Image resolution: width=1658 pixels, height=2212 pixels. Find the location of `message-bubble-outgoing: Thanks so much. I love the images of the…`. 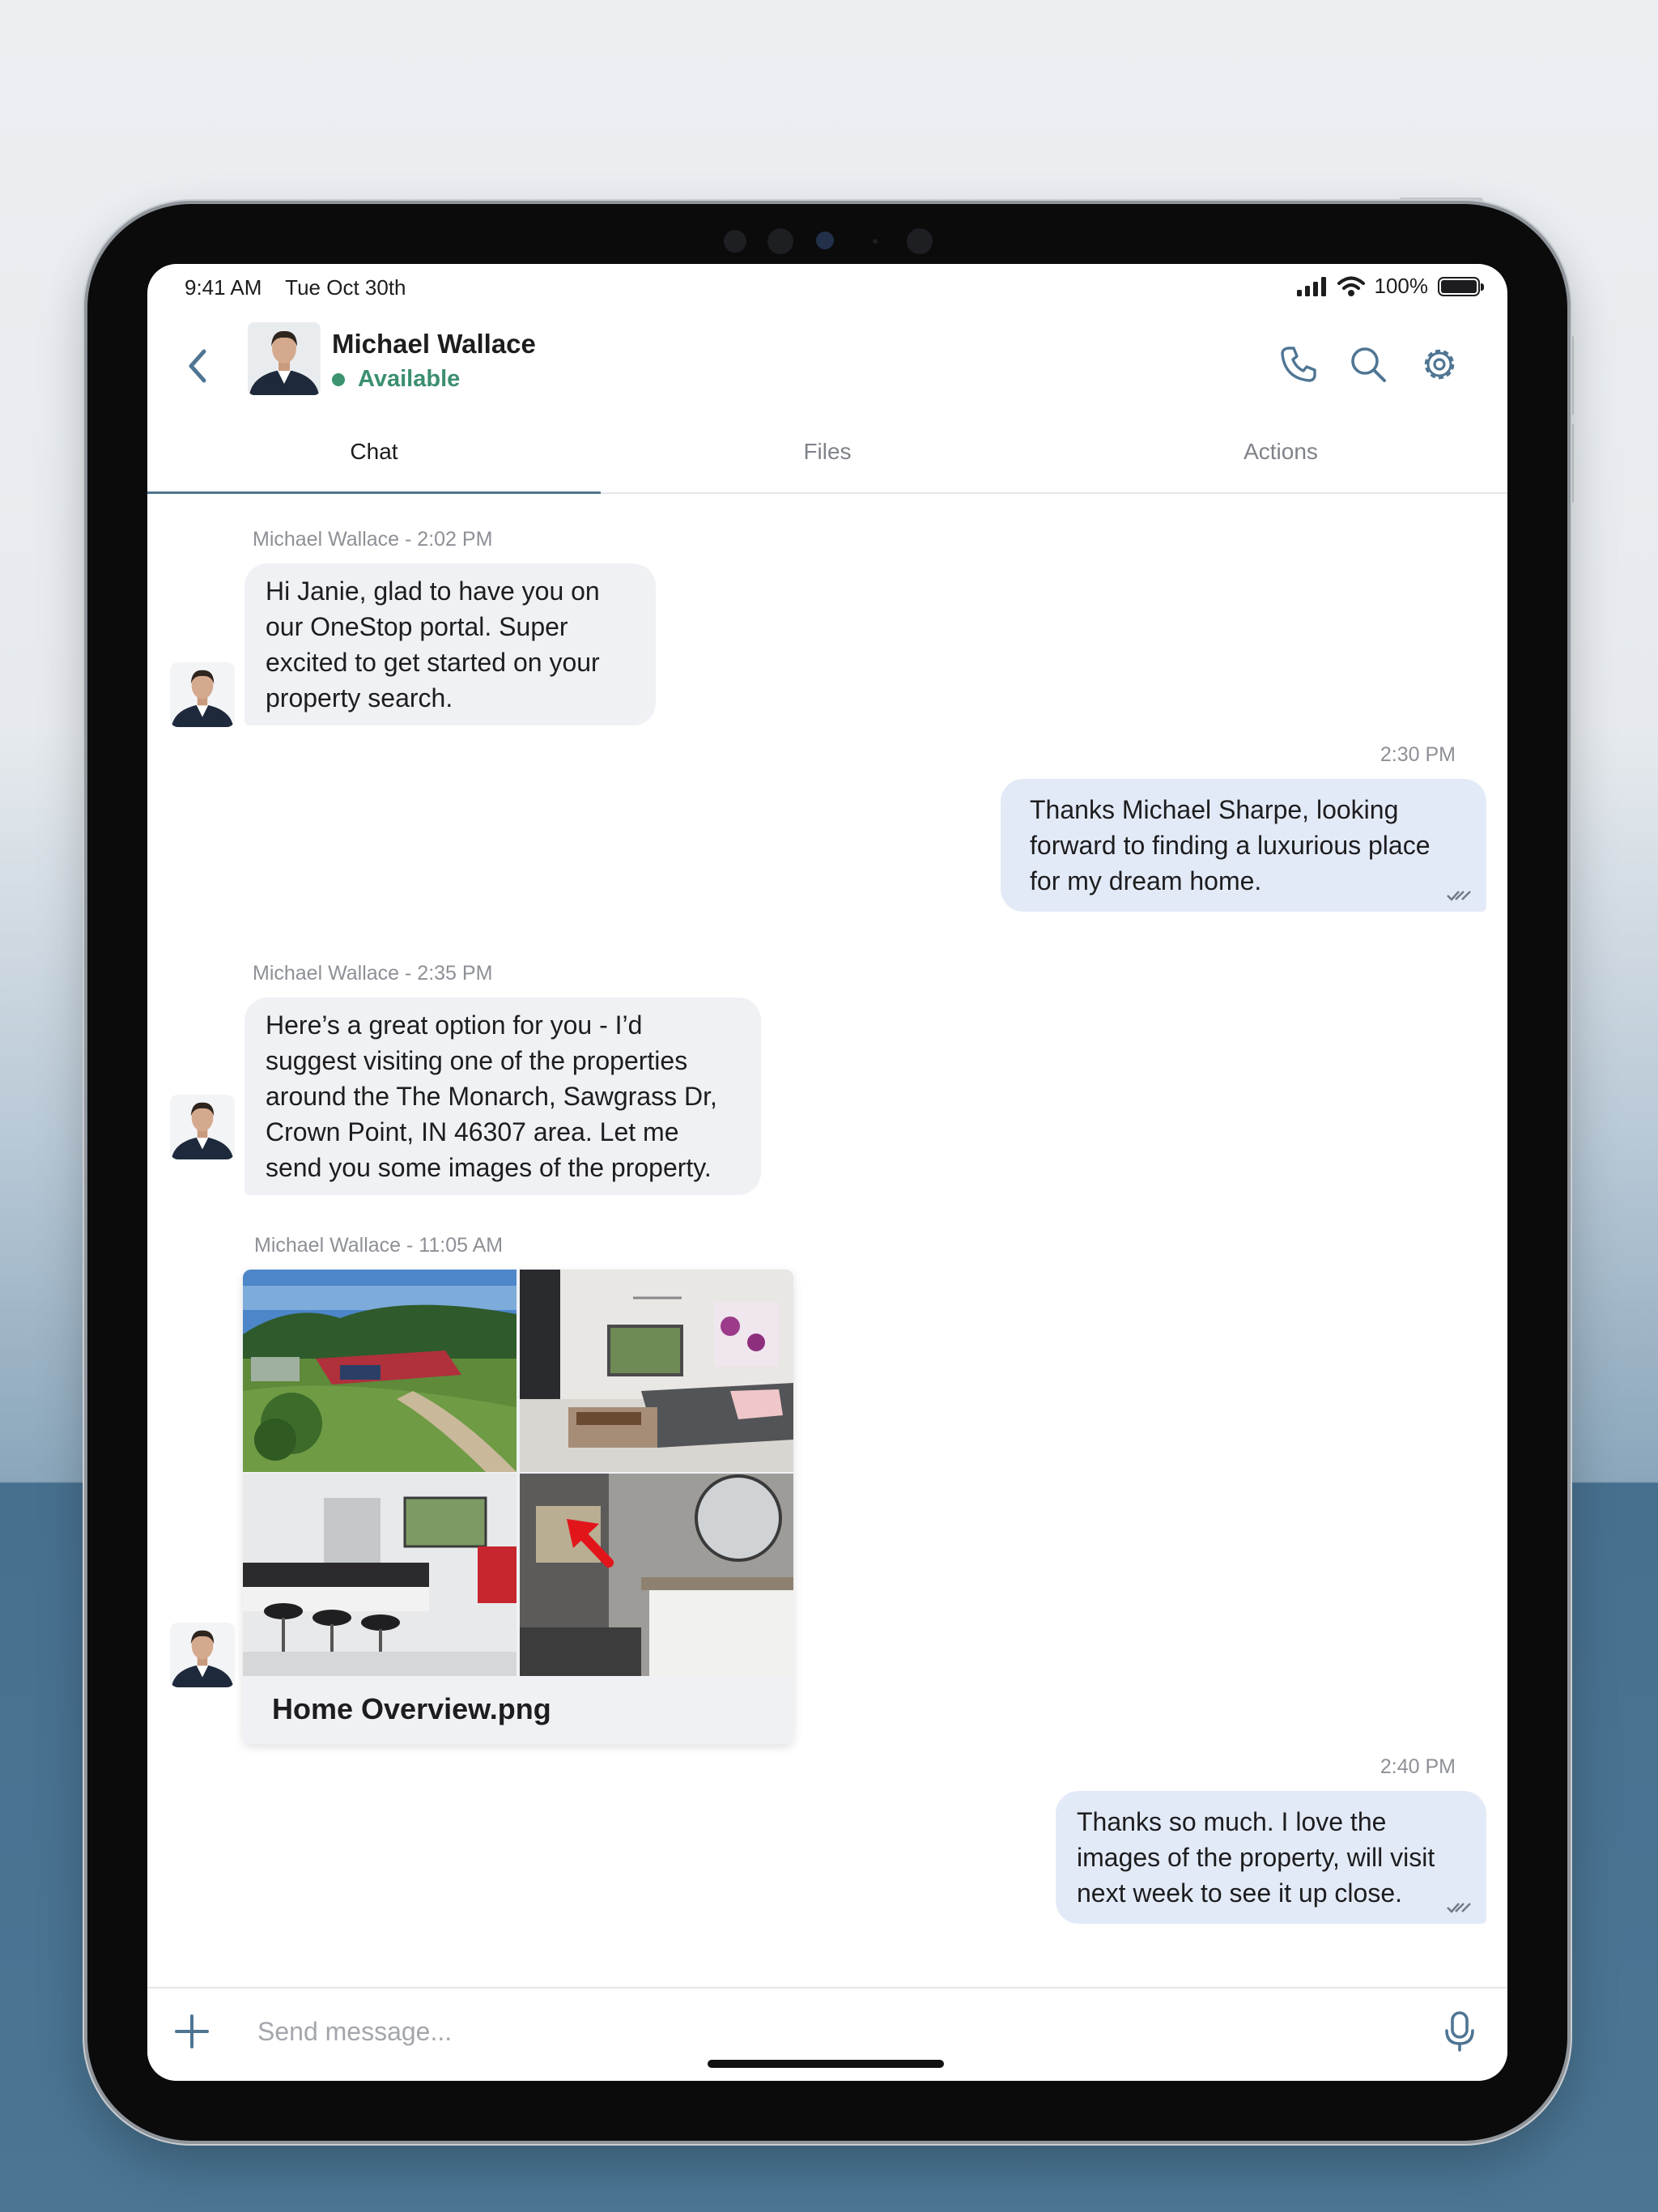

message-bubble-outgoing: Thanks so much. I love the images of the… is located at coordinates (1271, 1858).